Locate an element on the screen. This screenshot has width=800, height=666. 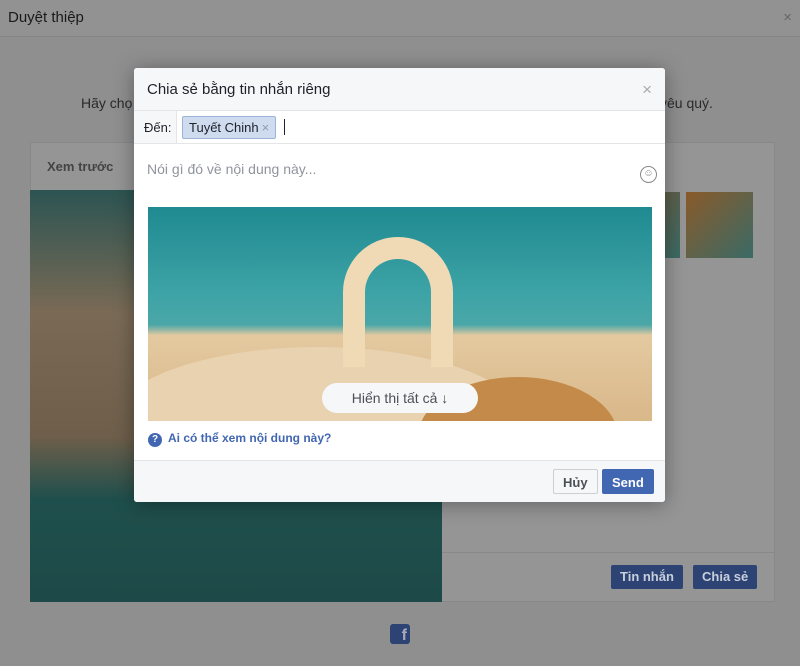
remove-icon: × is located at coordinates (266, 127).